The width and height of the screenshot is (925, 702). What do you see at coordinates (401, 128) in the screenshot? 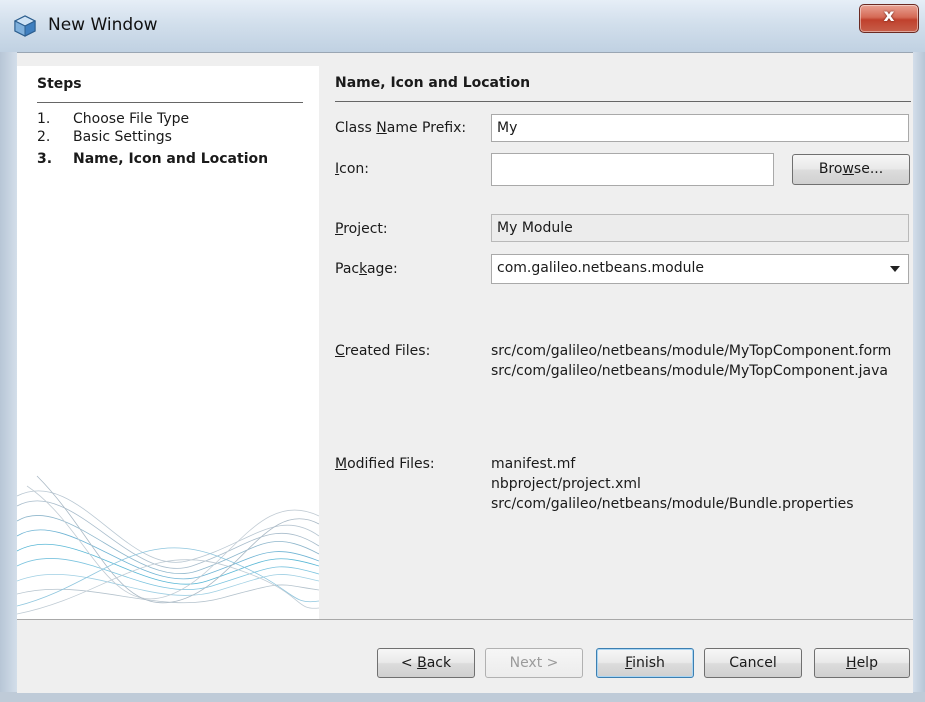
I see `class-name-prefix-label: Class Name Prefix:` at bounding box center [401, 128].